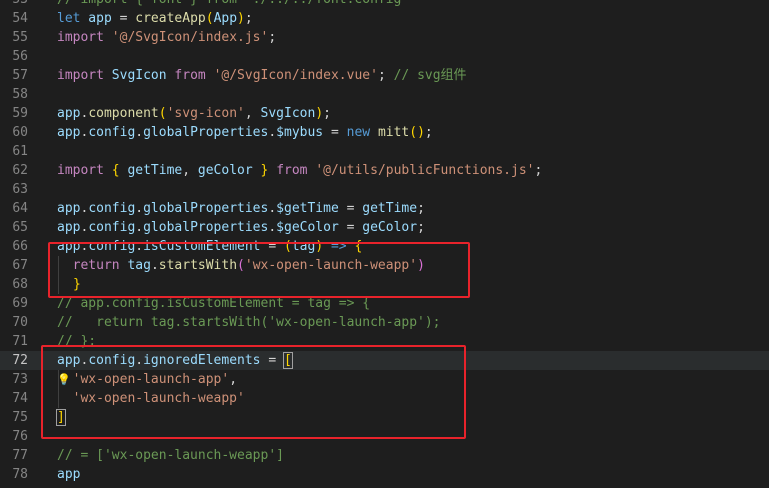 The width and height of the screenshot is (769, 488). What do you see at coordinates (20, 56) in the screenshot?
I see `line-number: 56` at bounding box center [20, 56].